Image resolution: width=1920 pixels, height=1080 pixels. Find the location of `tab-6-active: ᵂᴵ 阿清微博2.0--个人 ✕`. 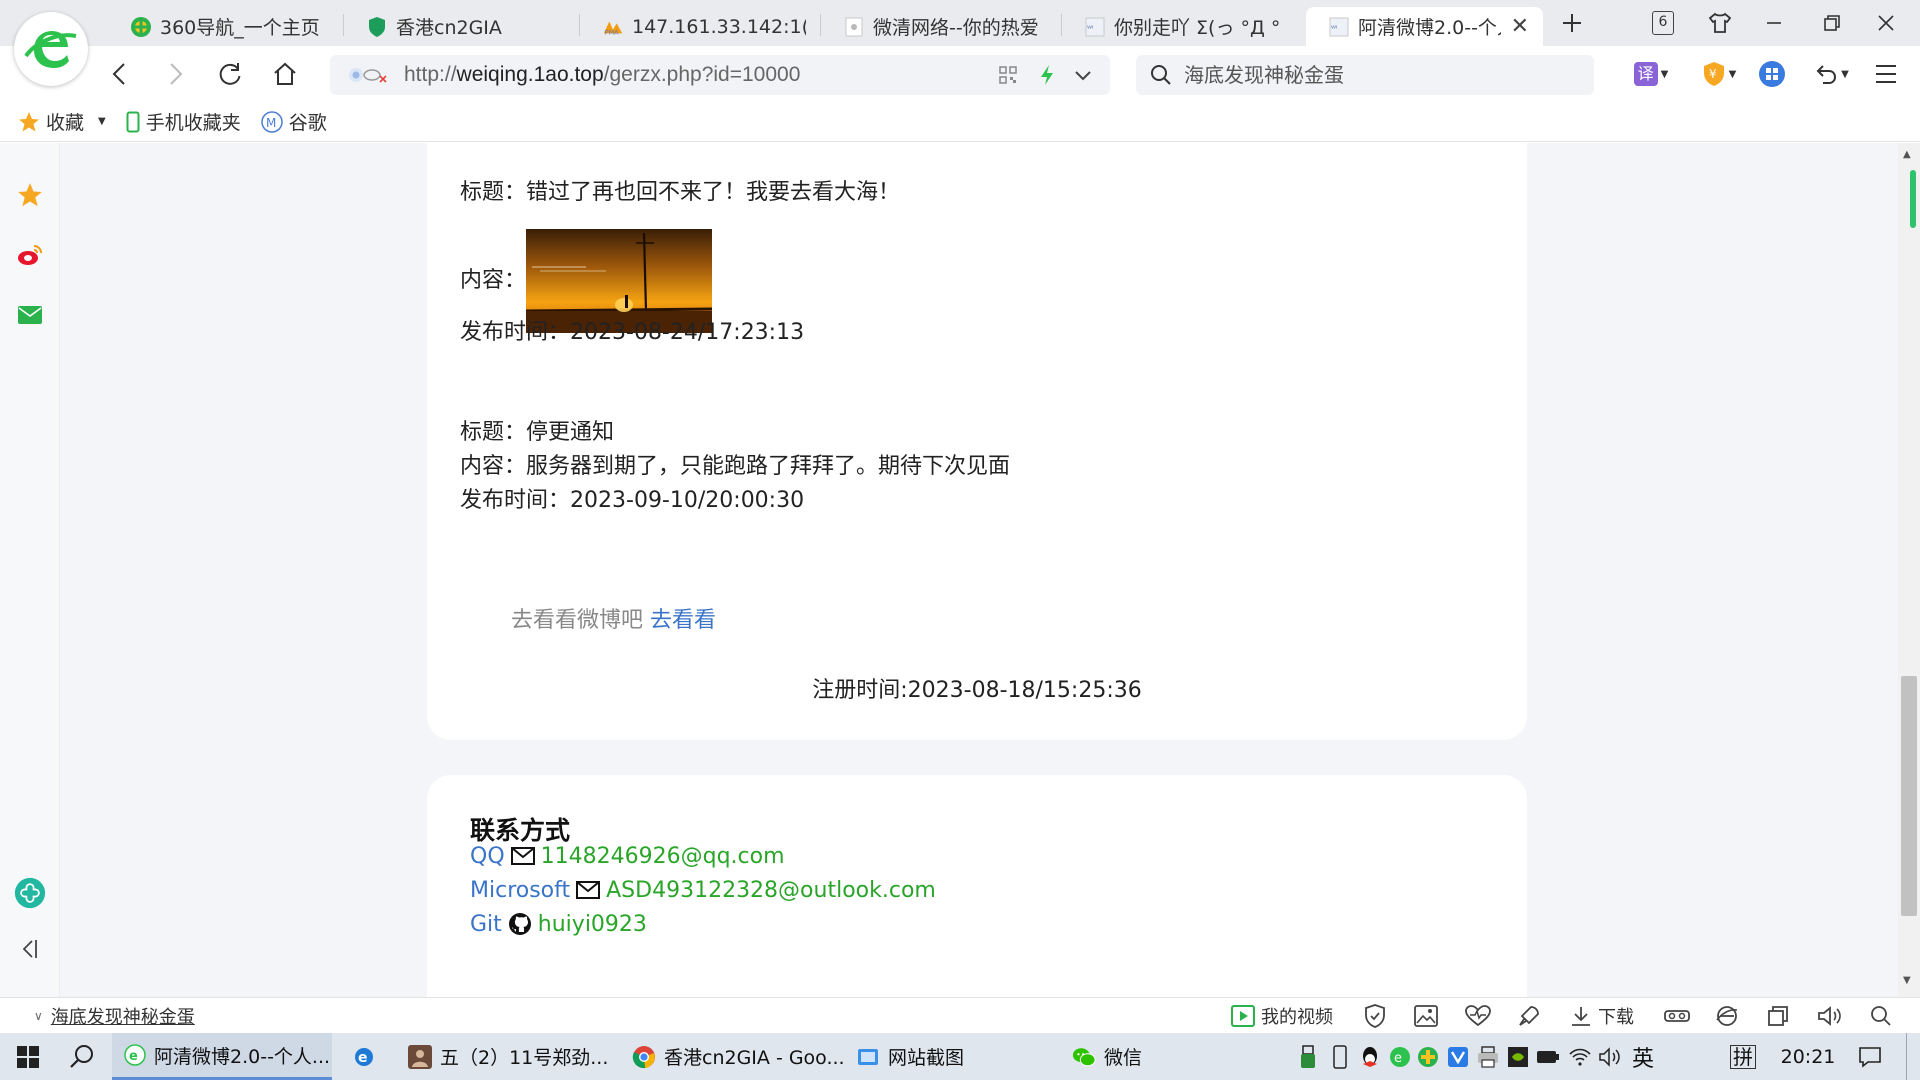

tab-6-active: ᵂᴵ 阿清微博2.0--个人 ✕ is located at coordinates (1424, 26).